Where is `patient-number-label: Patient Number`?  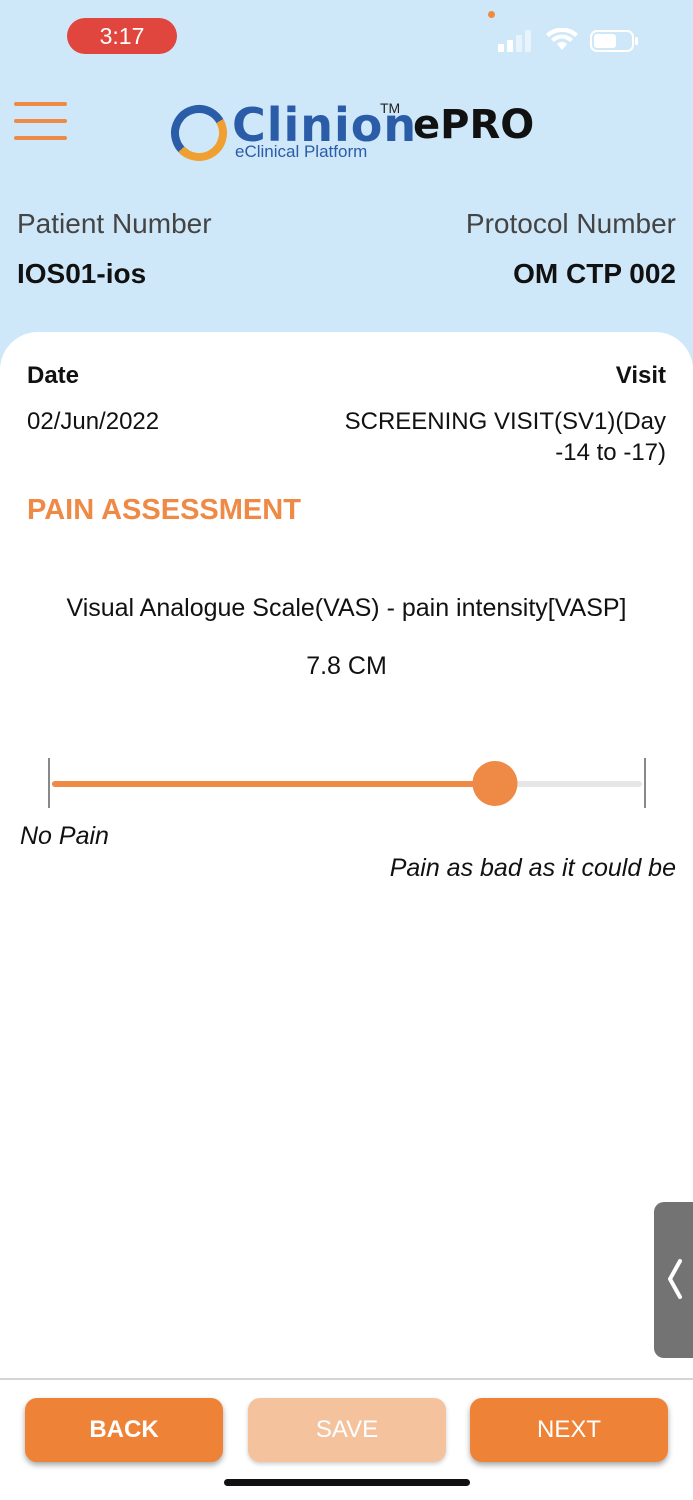 patient-number-label: Patient Number is located at coordinates (114, 223).